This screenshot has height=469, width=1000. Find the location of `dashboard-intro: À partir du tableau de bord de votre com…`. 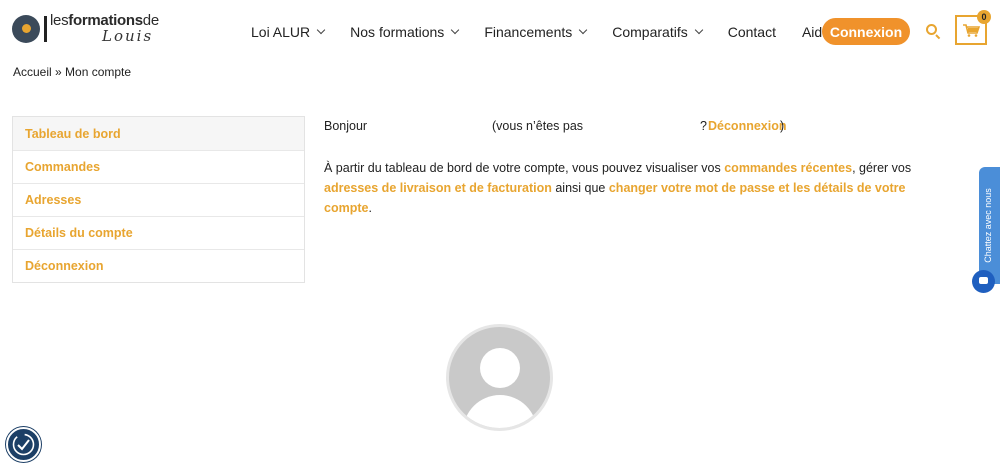

dashboard-intro: À partir du tableau de bord de votre com… is located at coordinates (640, 188).